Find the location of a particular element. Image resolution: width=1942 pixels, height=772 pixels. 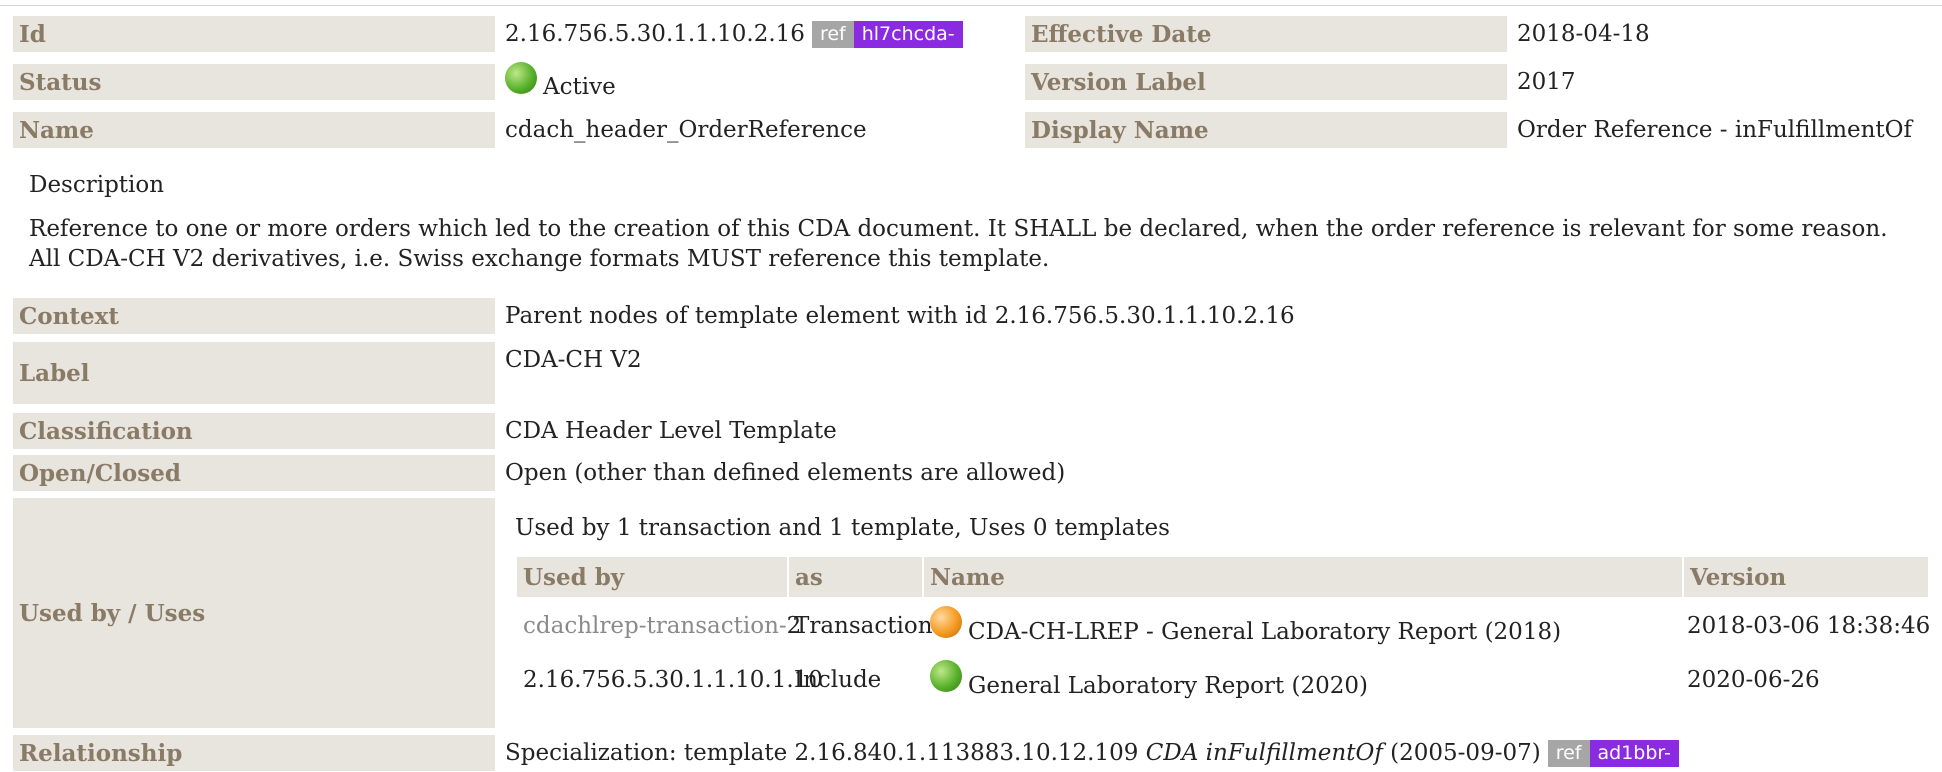

version-label-label: Version Label is located at coordinates (1266, 82).